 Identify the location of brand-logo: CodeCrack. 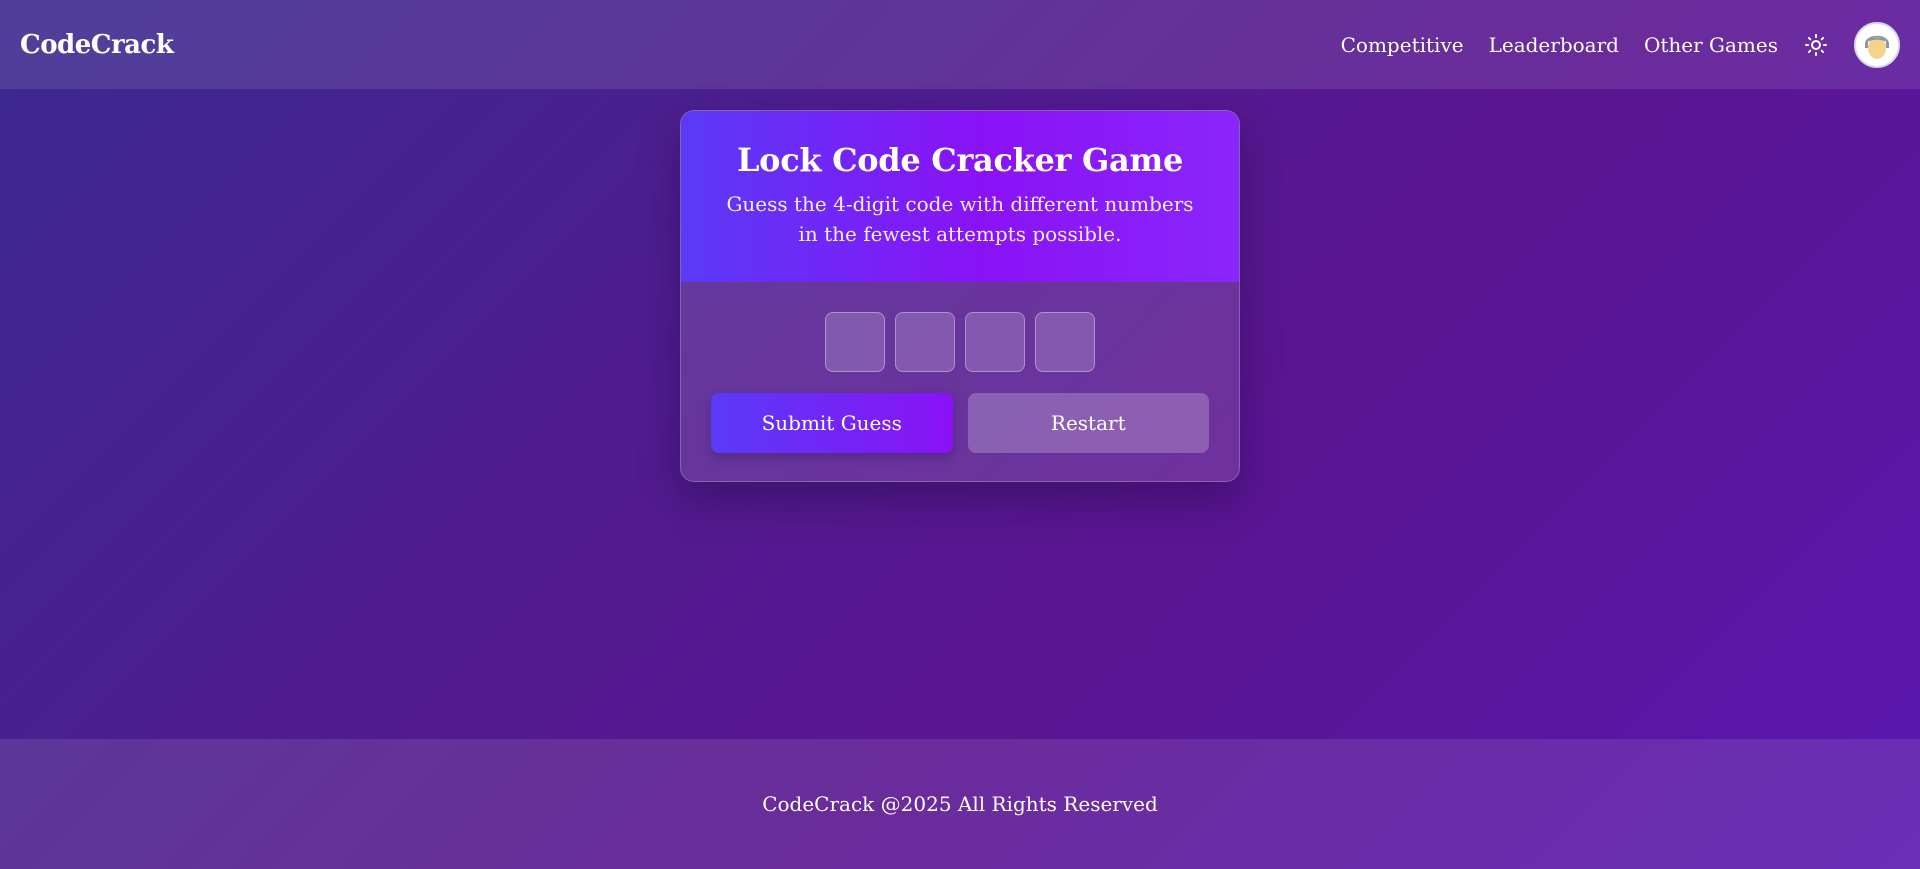
(97, 45).